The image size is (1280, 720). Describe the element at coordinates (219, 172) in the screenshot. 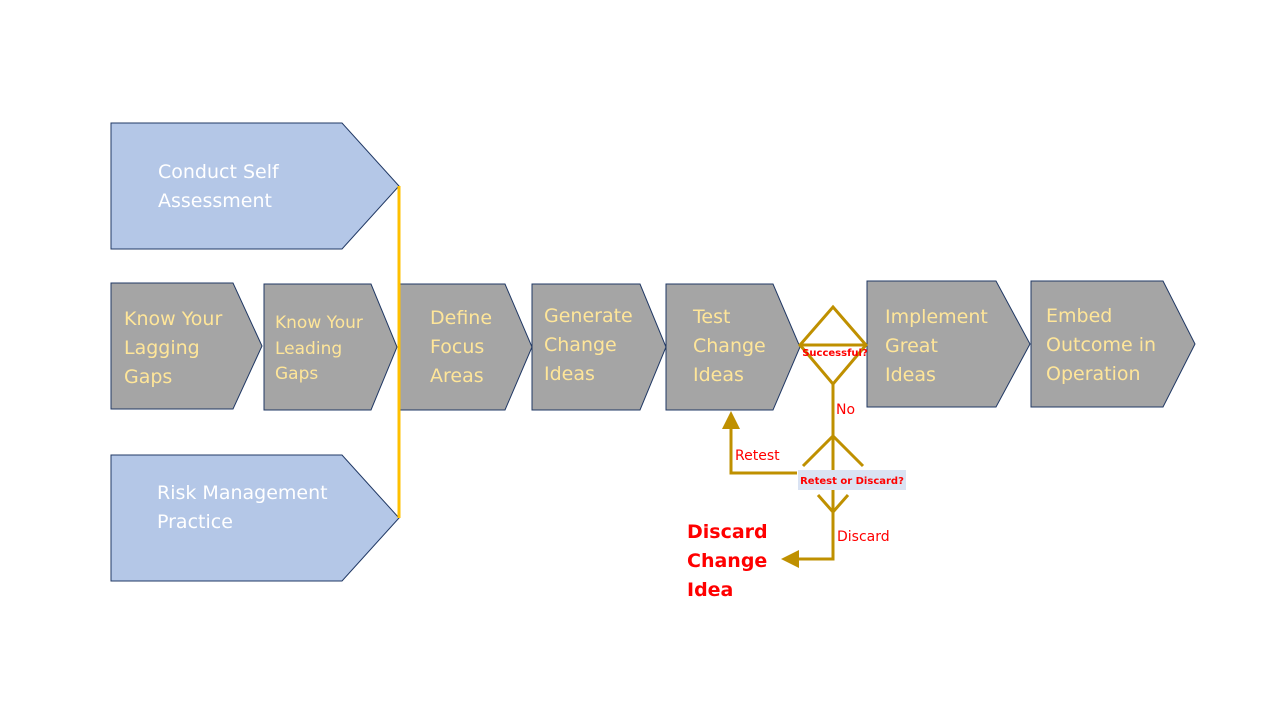

I see `input-label-line: Conduct Self` at that location.